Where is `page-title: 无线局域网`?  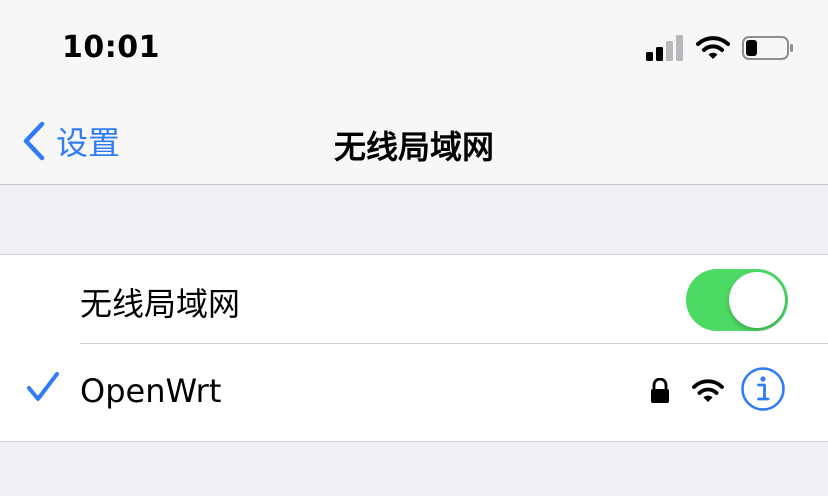
page-title: 无线局域网 is located at coordinates (413, 147).